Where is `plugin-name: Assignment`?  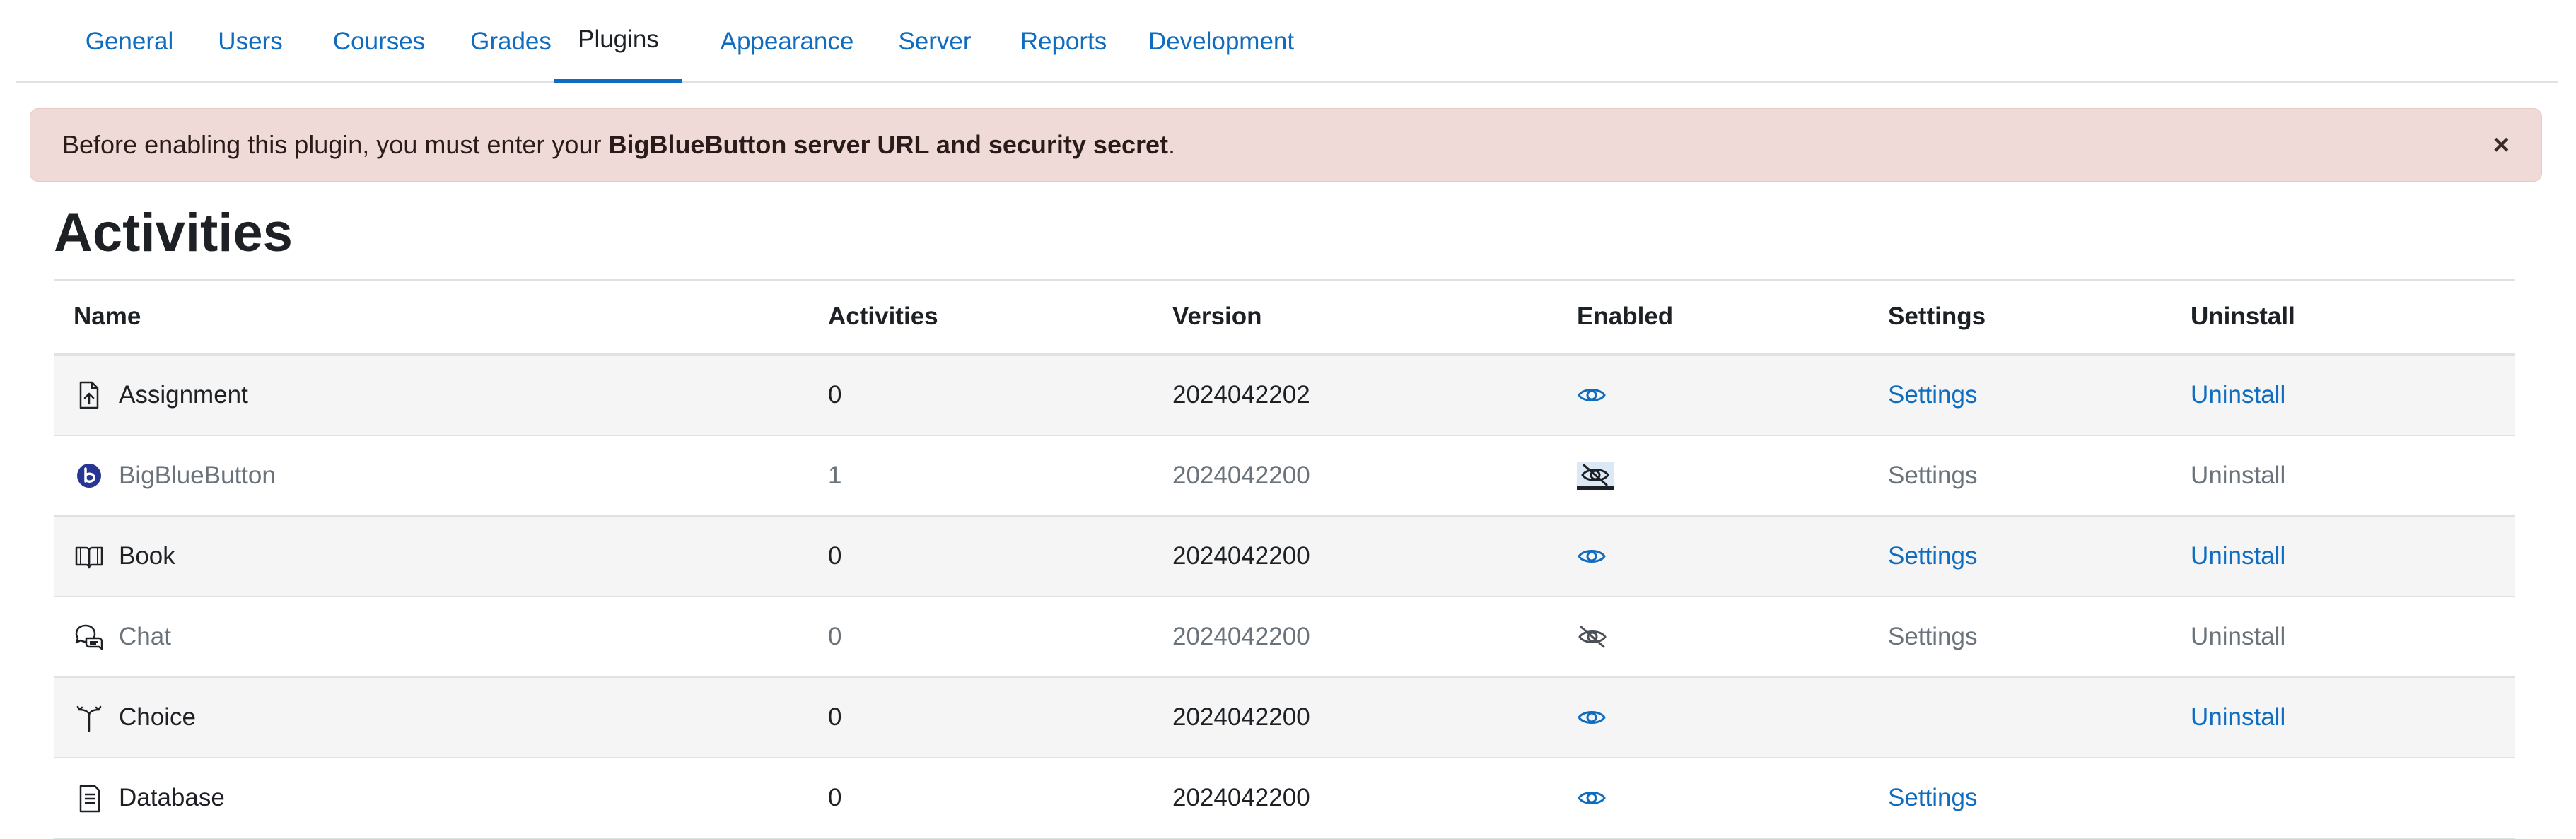 plugin-name: Assignment is located at coordinates (183, 395).